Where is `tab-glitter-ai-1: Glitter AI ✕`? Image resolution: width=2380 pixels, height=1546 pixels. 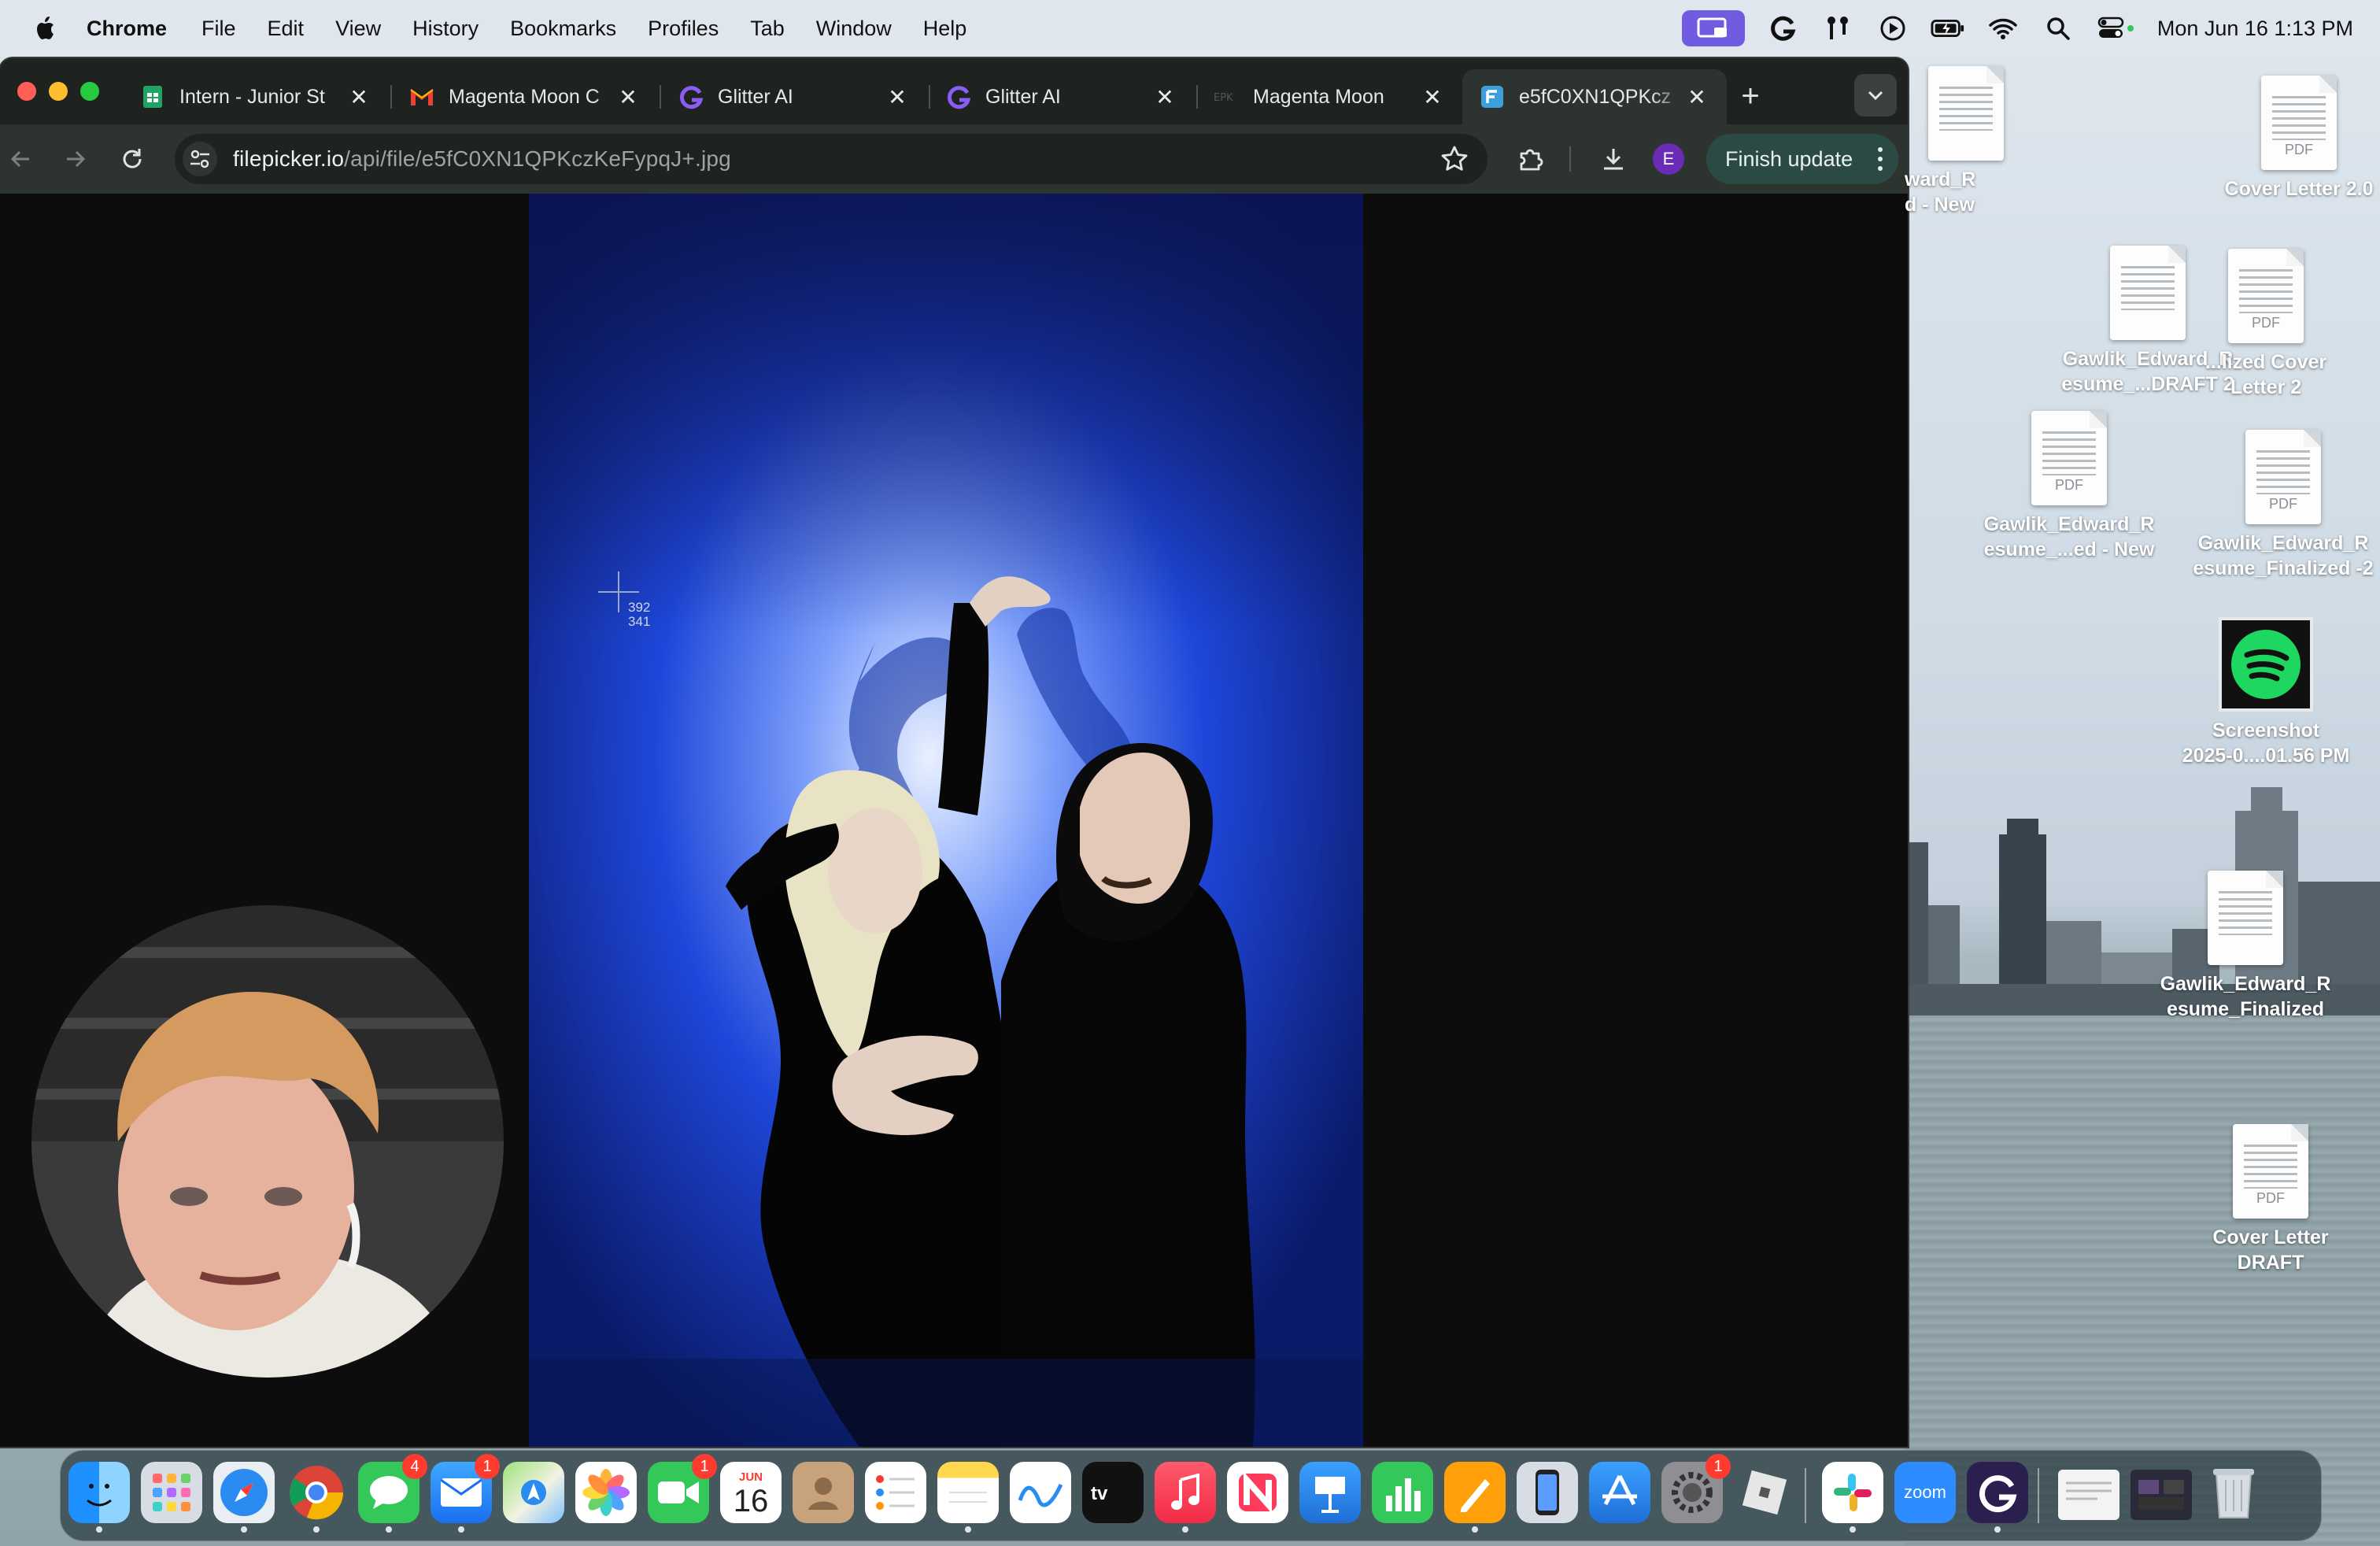
tab-glitter-ai-1: Glitter AI ✕ is located at coordinates (794, 96).